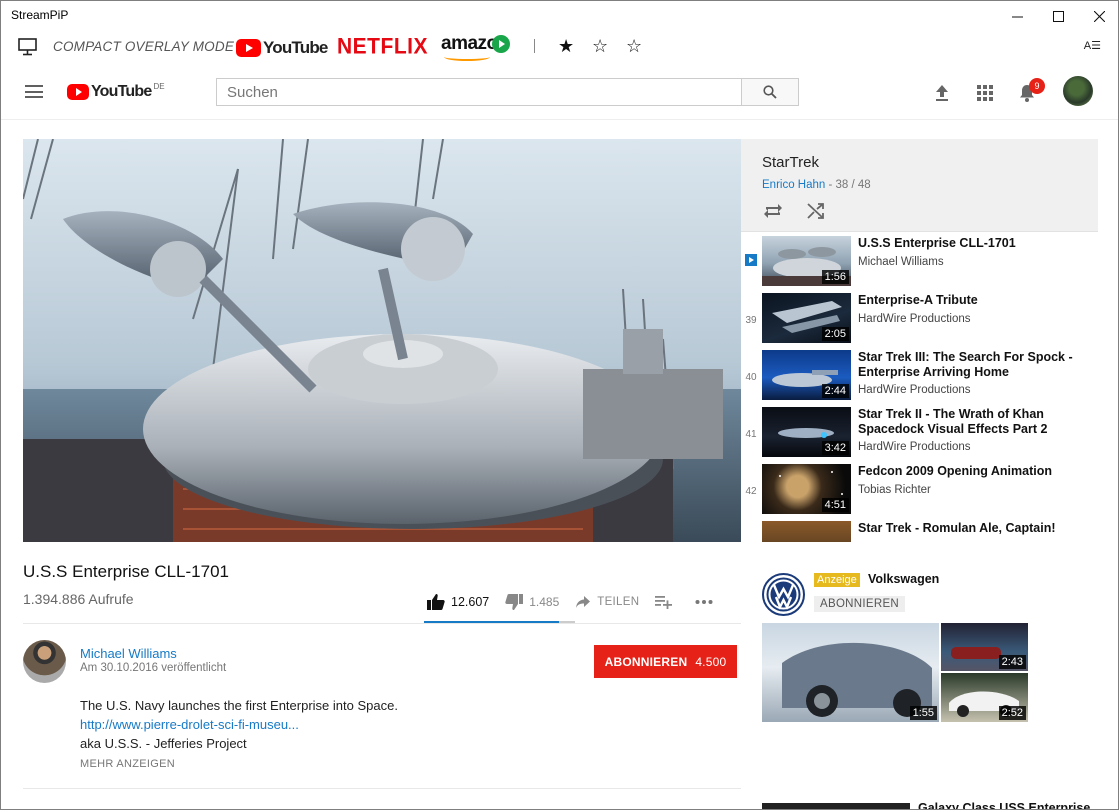 This screenshot has width=1119, height=810. I want to click on amazon-play-icon, so click(501, 44).